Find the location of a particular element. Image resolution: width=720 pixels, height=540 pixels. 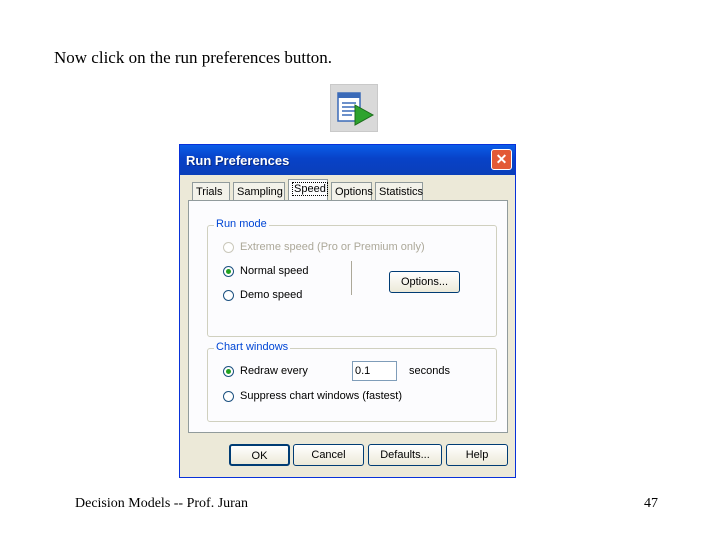

tab-label: Trials is located at coordinates (209, 192).